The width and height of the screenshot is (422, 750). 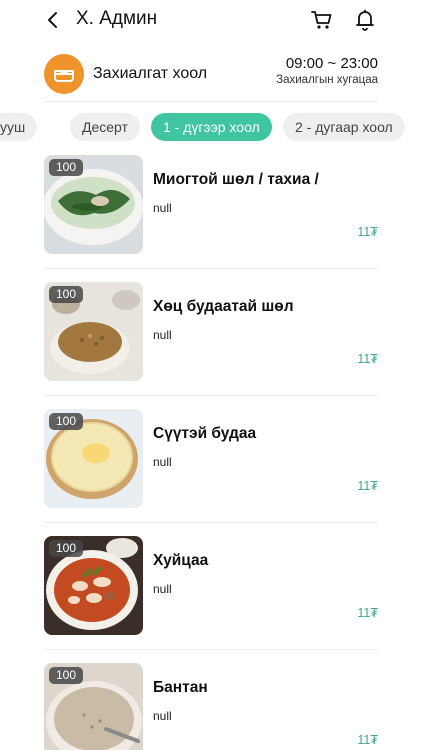 I want to click on item-name: Хөц будаатай шөл, so click(x=223, y=306).